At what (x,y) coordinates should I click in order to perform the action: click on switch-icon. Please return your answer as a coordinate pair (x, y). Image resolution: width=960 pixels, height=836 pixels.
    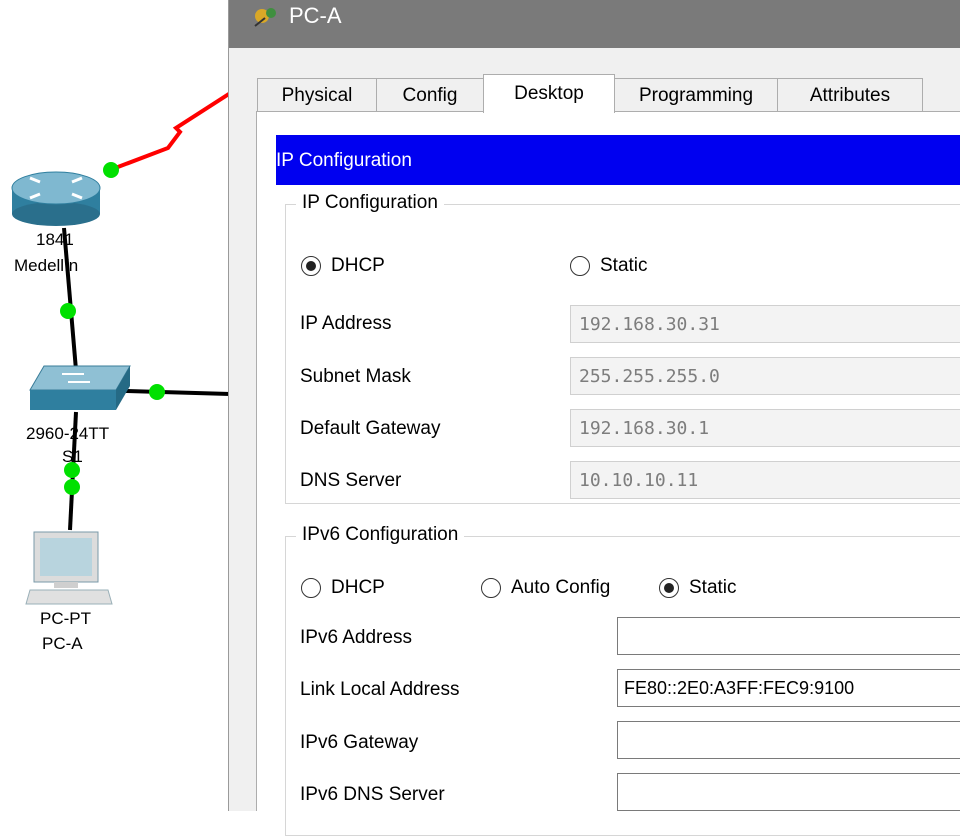
    Looking at the image, I should click on (80, 387).